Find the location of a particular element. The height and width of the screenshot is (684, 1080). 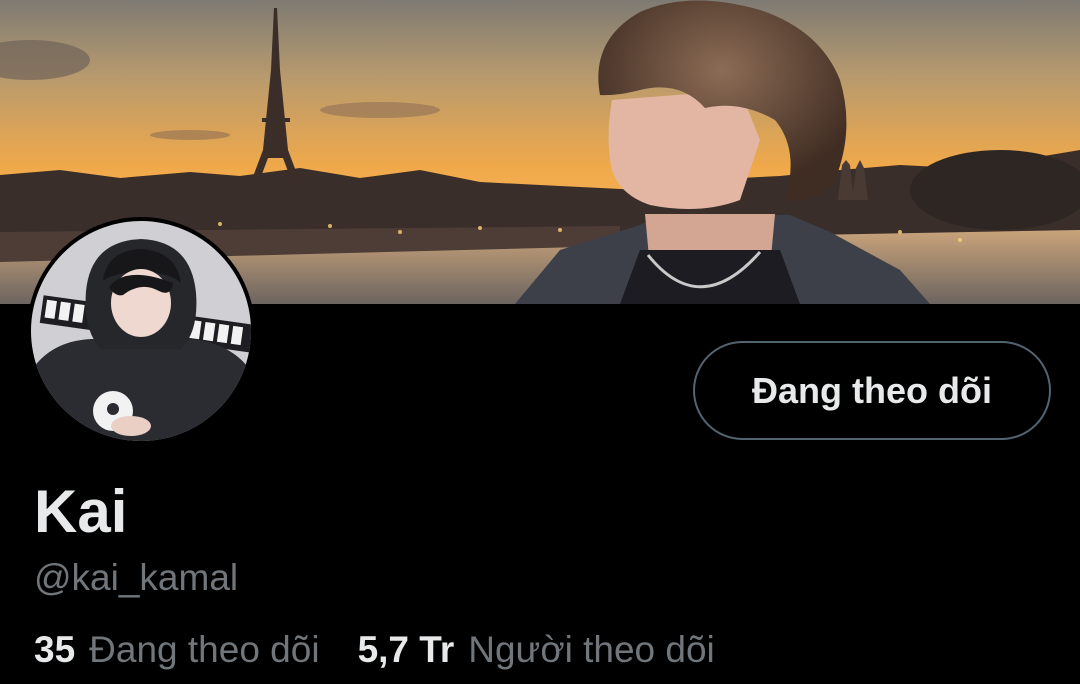

following-button: Đang theo dõi is located at coordinates (872, 390).